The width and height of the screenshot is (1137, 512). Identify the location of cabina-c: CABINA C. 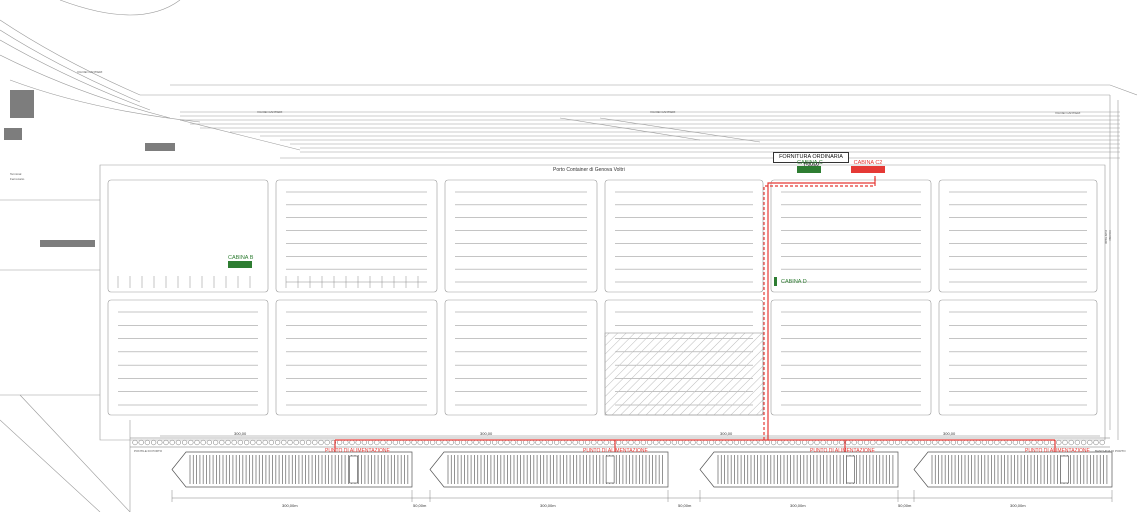
(810, 166).